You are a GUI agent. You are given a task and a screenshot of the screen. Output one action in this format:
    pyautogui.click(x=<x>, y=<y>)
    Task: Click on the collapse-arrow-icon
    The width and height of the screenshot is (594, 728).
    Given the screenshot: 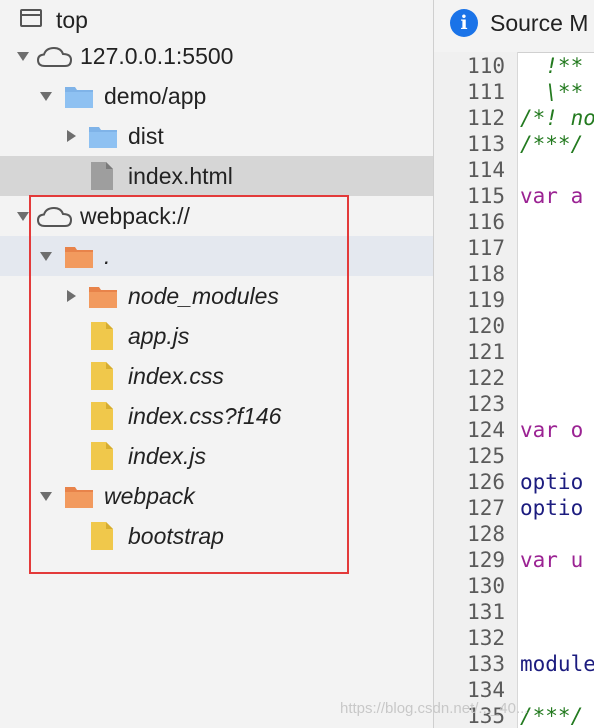 What is the action you would take?
    pyautogui.click(x=71, y=136)
    